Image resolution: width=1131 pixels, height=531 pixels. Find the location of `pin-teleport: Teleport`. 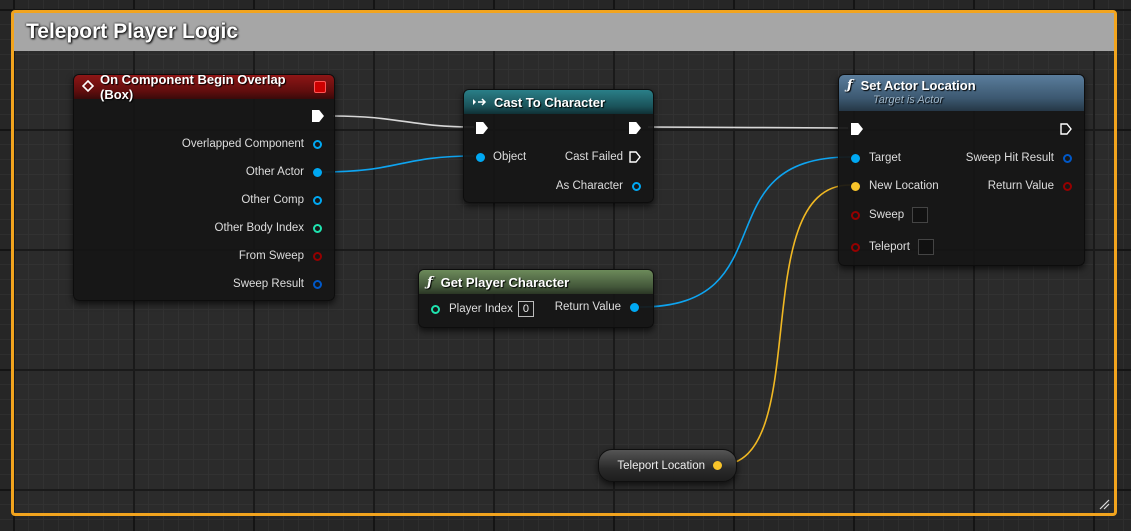

pin-teleport: Teleport is located at coordinates (892, 247).